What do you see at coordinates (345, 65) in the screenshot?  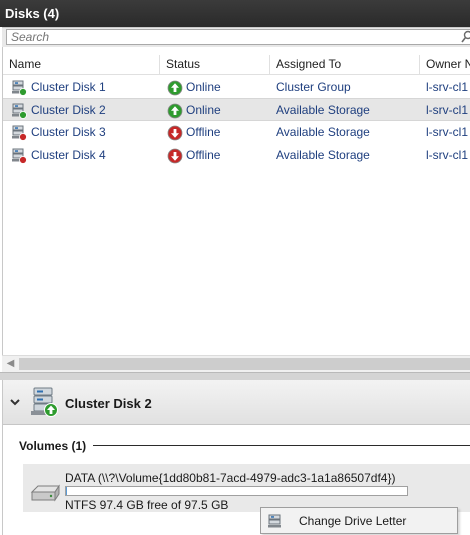 I see `column-header-assigned-to: Assigned To` at bounding box center [345, 65].